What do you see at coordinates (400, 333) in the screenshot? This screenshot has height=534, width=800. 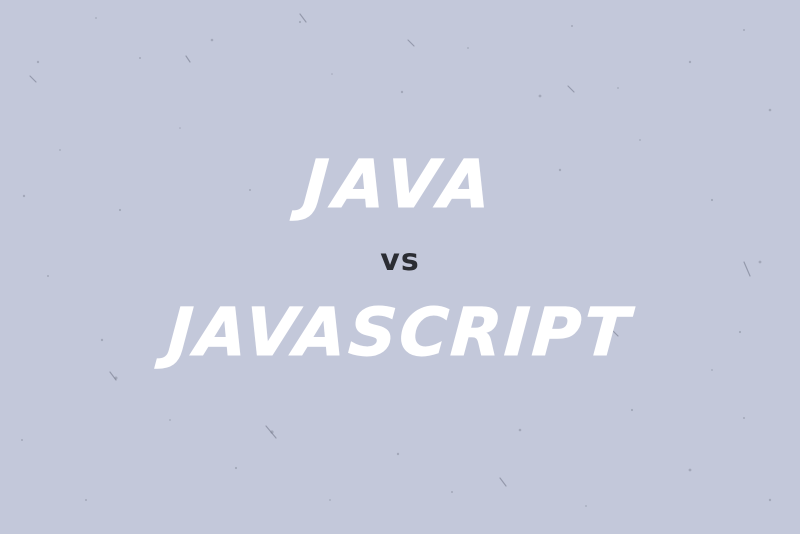 I see `javascript-heading: JAVASCRIPT` at bounding box center [400, 333].